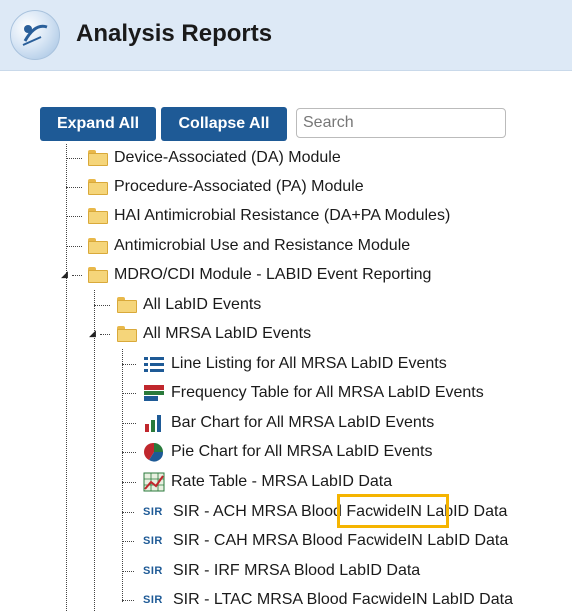 This screenshot has height=614, width=572. Describe the element at coordinates (154, 452) in the screenshot. I see `pie-chart-icon` at that location.